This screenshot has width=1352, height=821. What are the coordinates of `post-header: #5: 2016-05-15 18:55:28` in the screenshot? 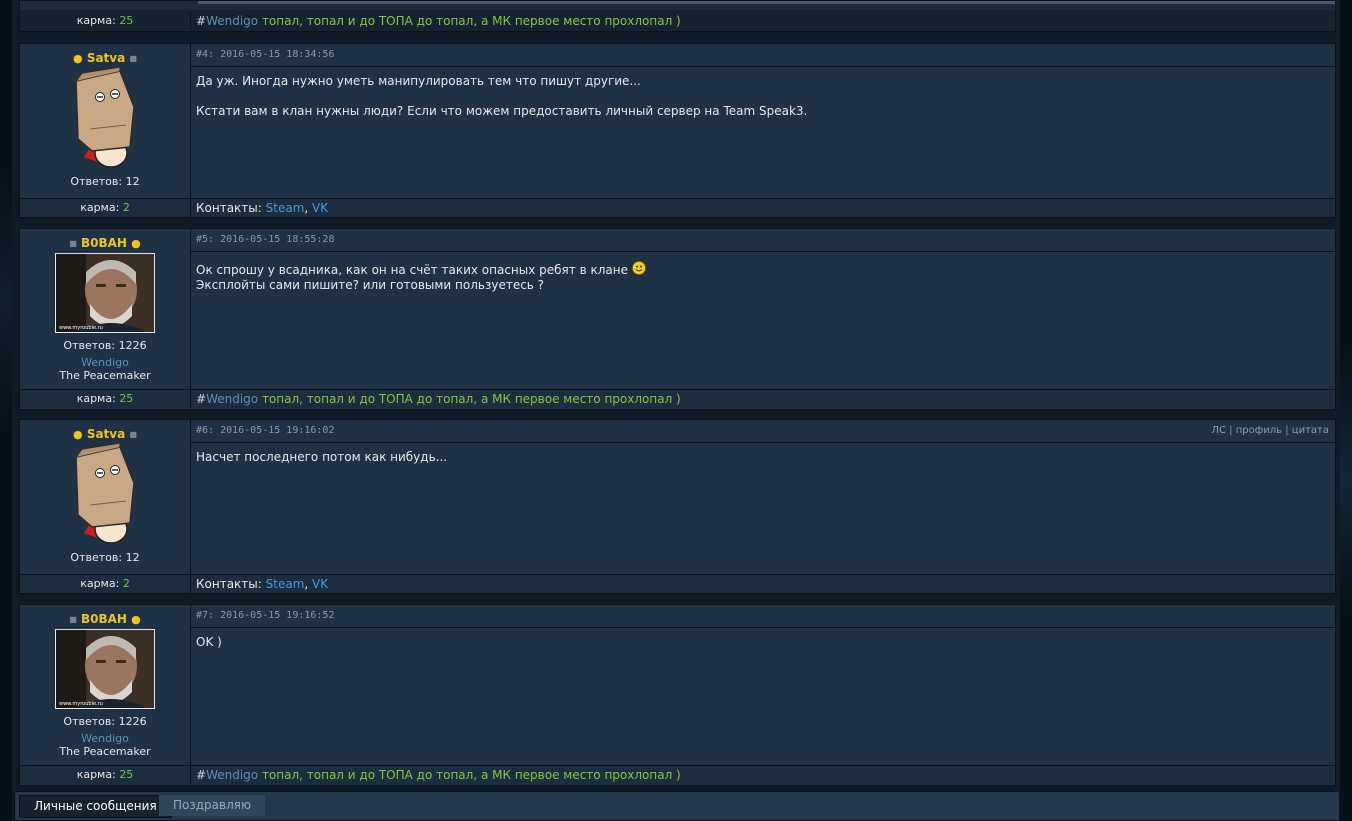 It's located at (763, 240).